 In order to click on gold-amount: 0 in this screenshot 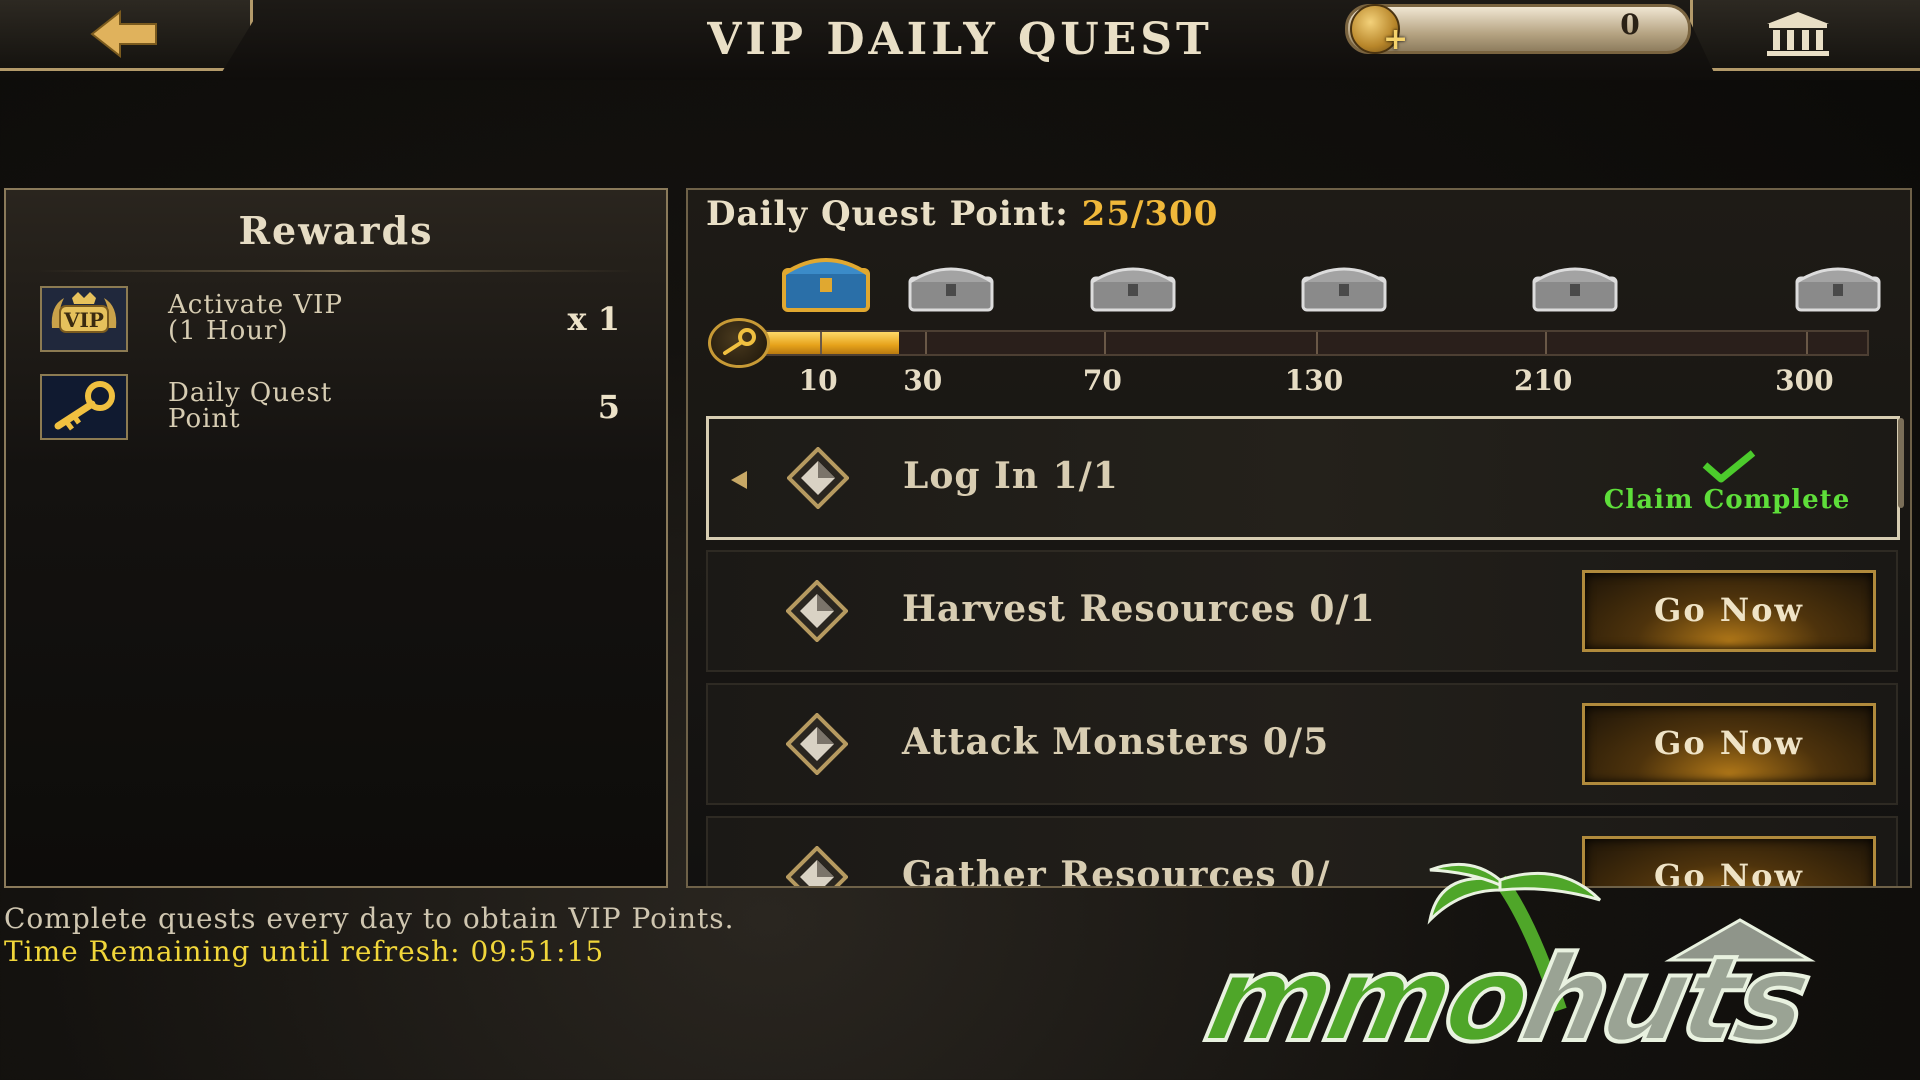, I will do `click(1630, 24)`.